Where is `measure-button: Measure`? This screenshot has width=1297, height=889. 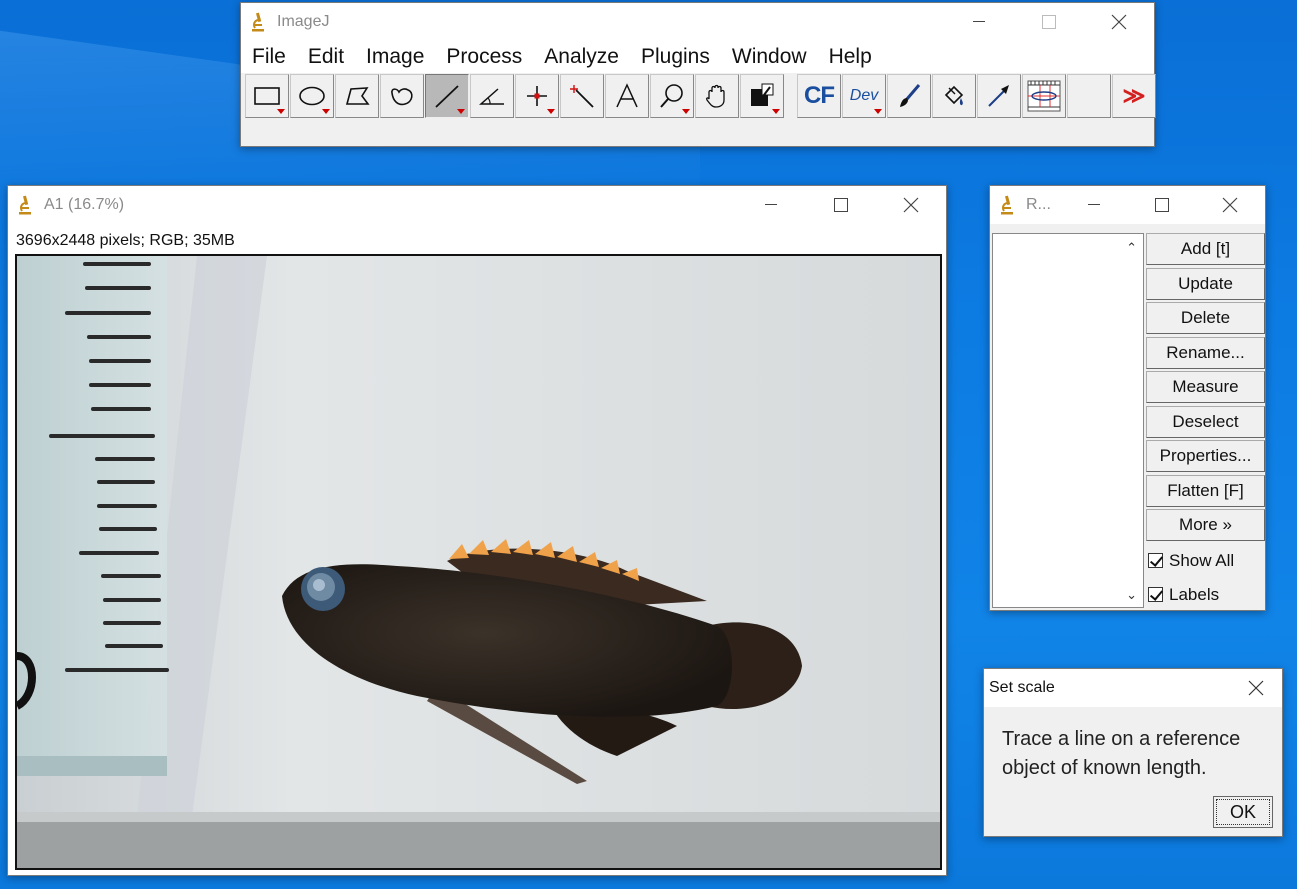
measure-button: Measure is located at coordinates (1205, 387).